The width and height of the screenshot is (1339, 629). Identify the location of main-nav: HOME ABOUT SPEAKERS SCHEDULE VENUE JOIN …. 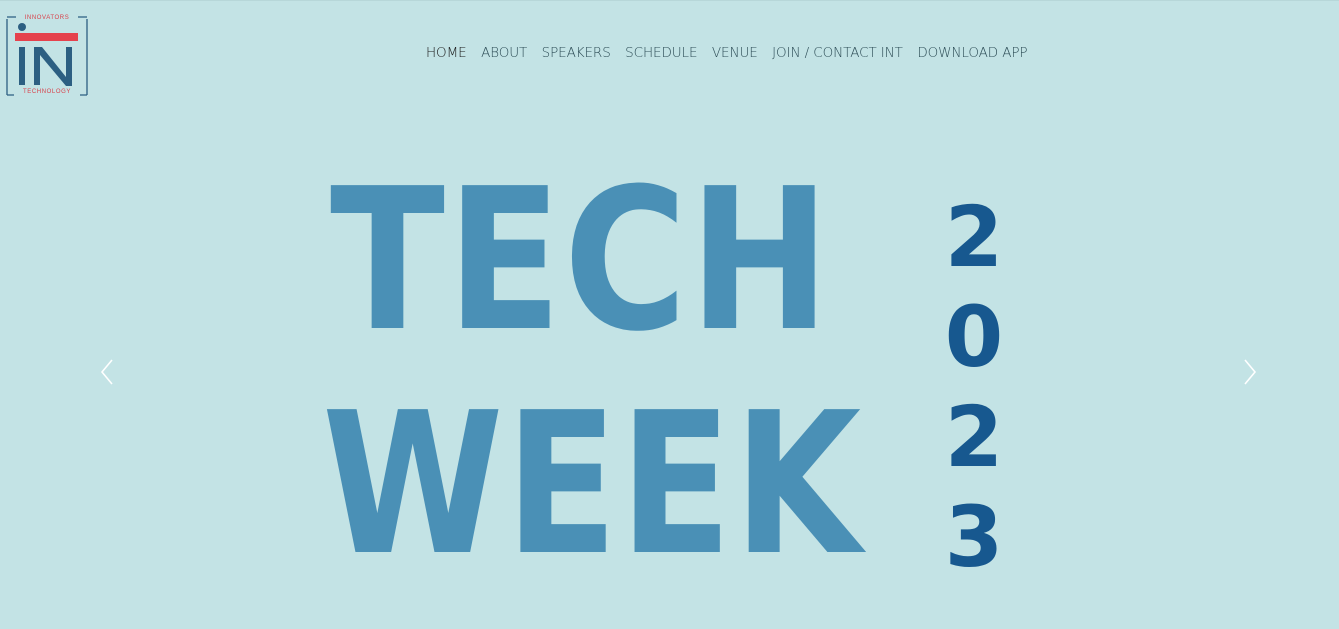
(734, 53).